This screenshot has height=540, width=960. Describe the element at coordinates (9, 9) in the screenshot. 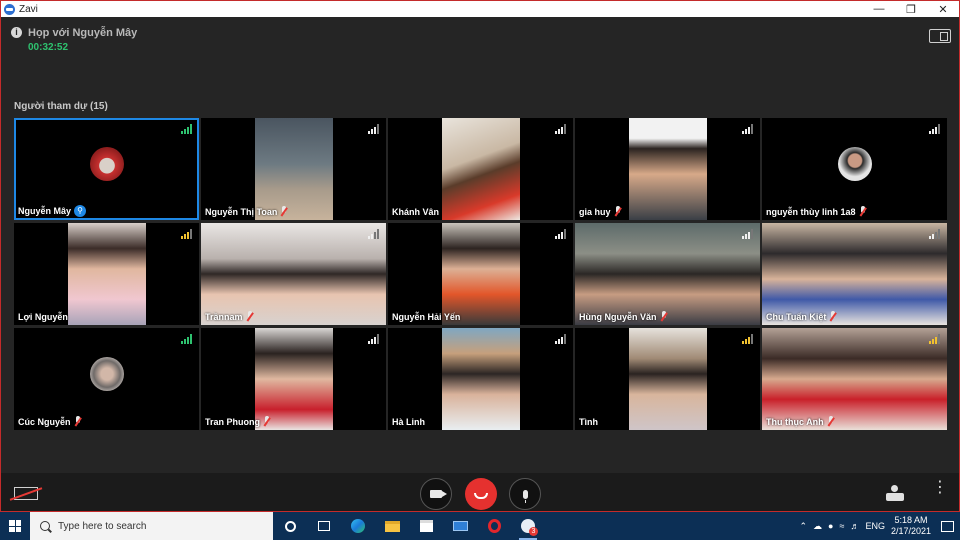

I see `zavi-logo-icon` at that location.